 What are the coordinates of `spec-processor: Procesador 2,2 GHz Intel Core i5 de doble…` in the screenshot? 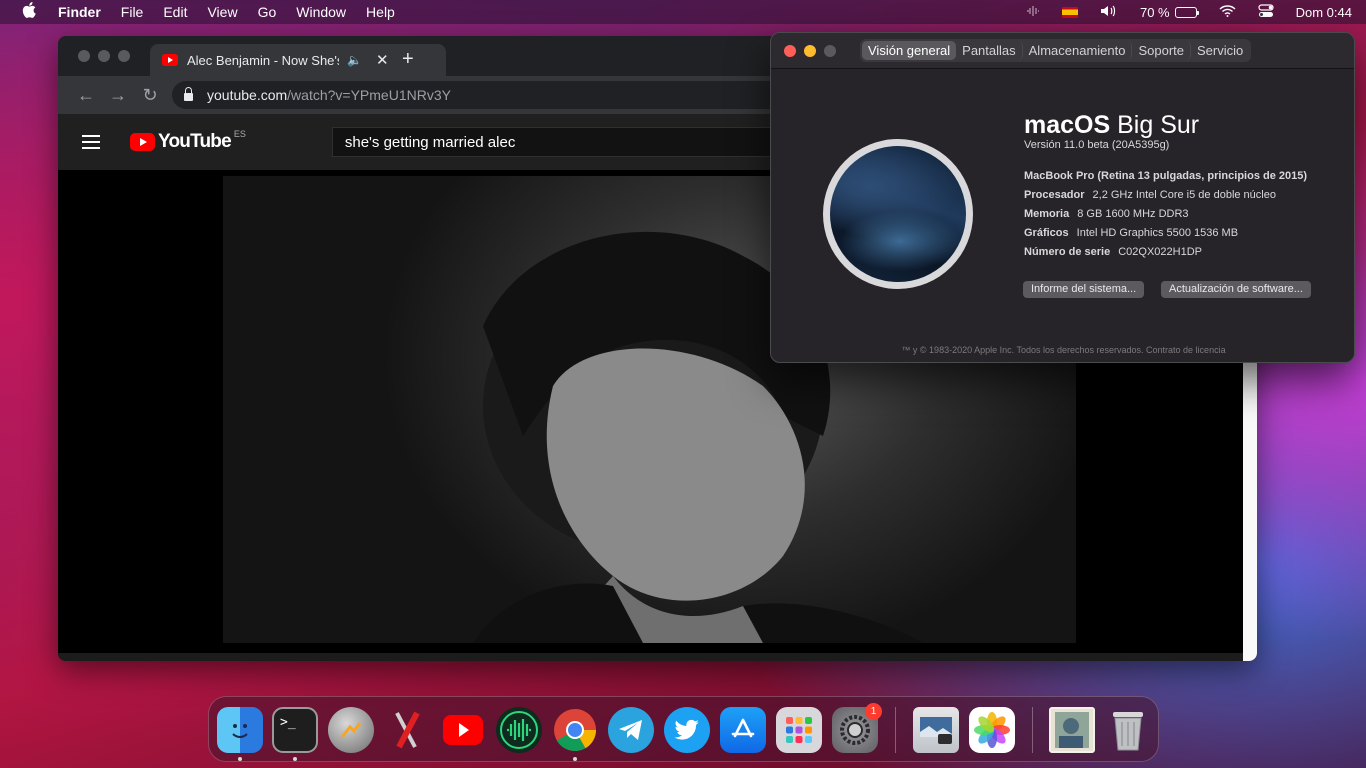 It's located at (1165, 198).